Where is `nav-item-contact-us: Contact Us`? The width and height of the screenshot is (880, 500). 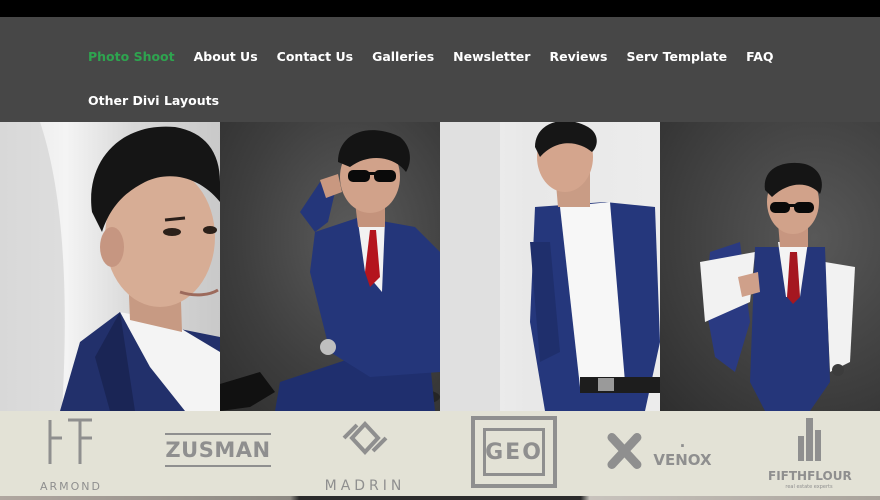 nav-item-contact-us: Contact Us is located at coordinates (315, 56).